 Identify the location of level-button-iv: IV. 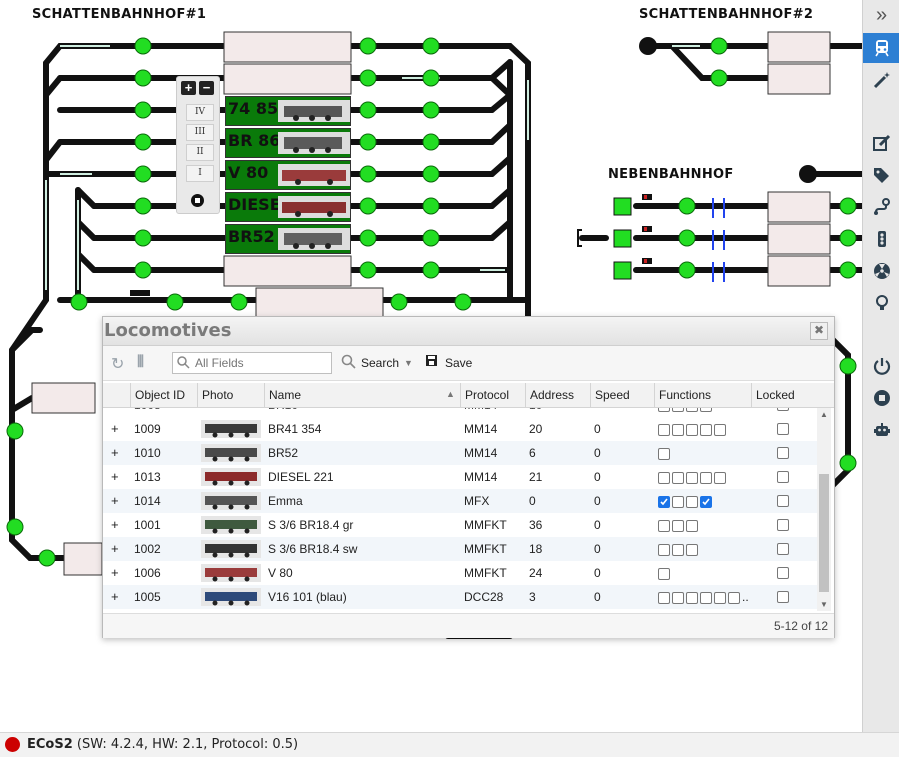
(200, 112).